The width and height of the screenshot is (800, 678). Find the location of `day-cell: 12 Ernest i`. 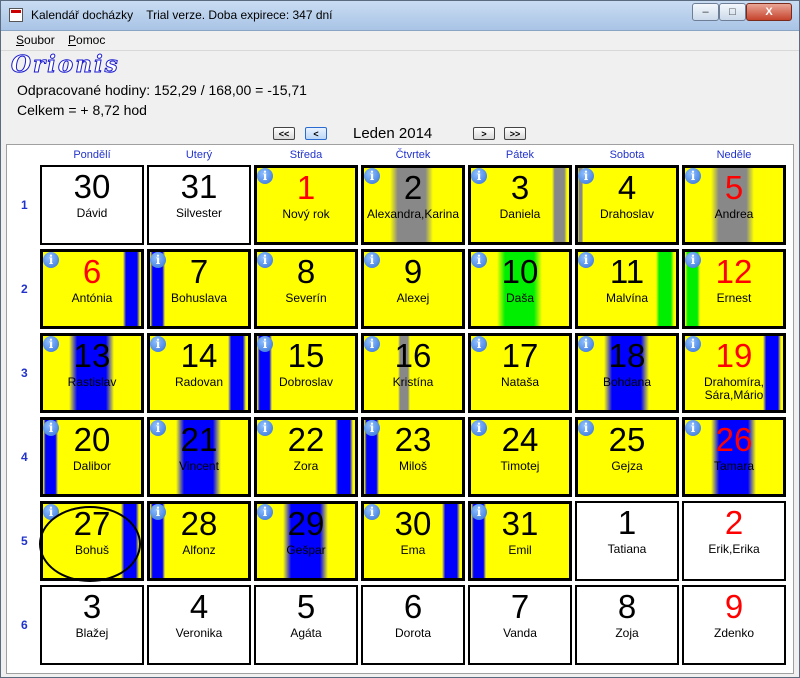

day-cell: 12 Ernest i is located at coordinates (734, 289).